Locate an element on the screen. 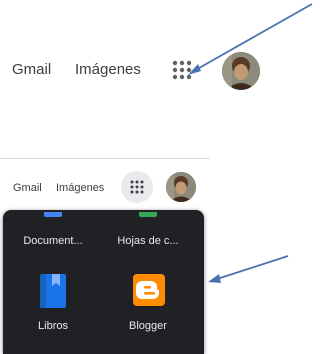  blogger-icon is located at coordinates (149, 290).